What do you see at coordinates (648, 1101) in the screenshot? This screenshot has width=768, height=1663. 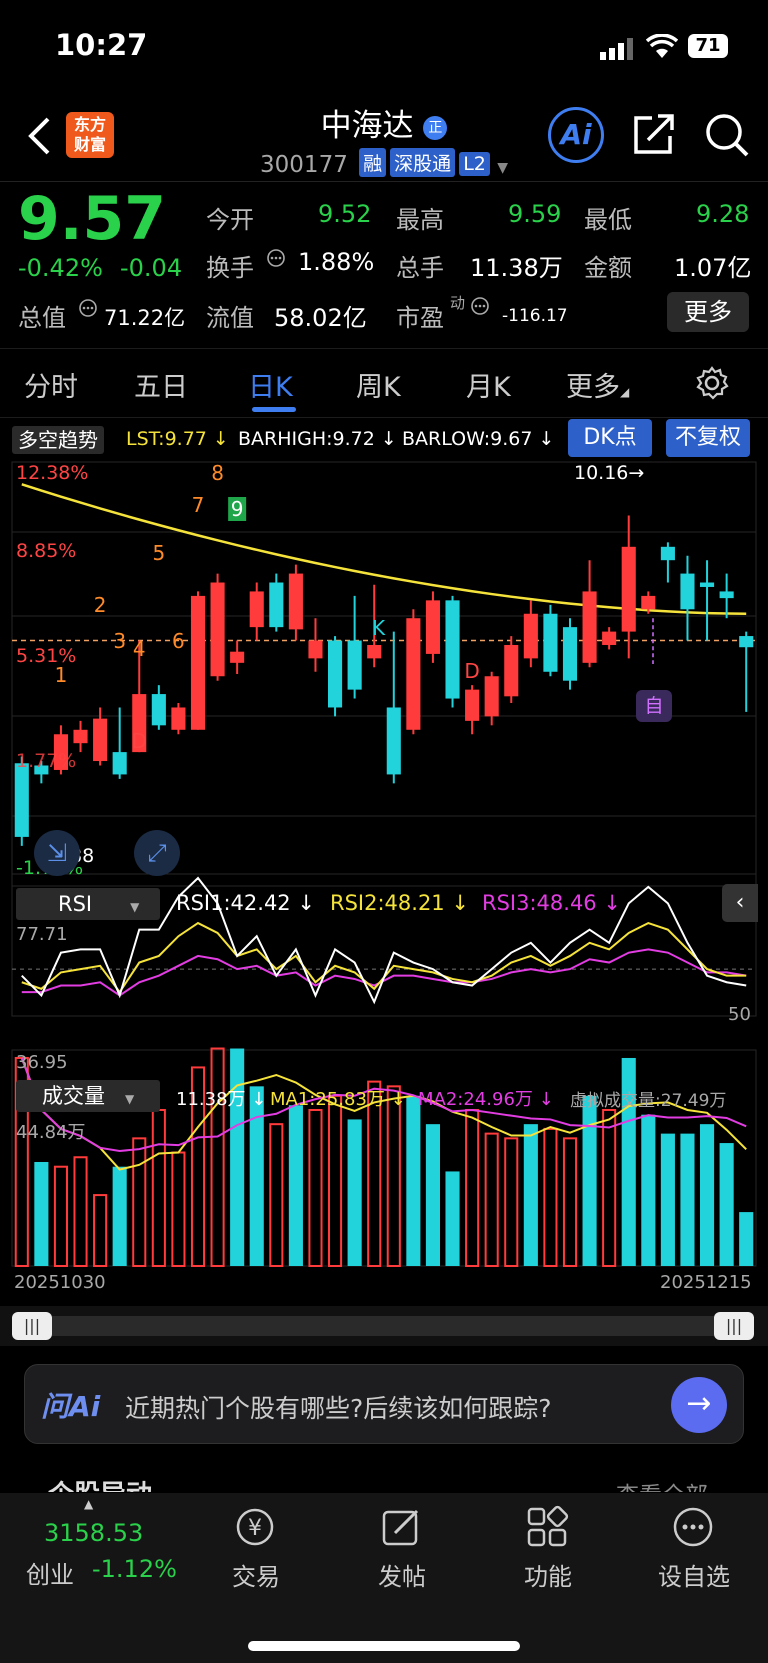 I see `virtual-volume: 虚拟成交量:27.49万` at bounding box center [648, 1101].